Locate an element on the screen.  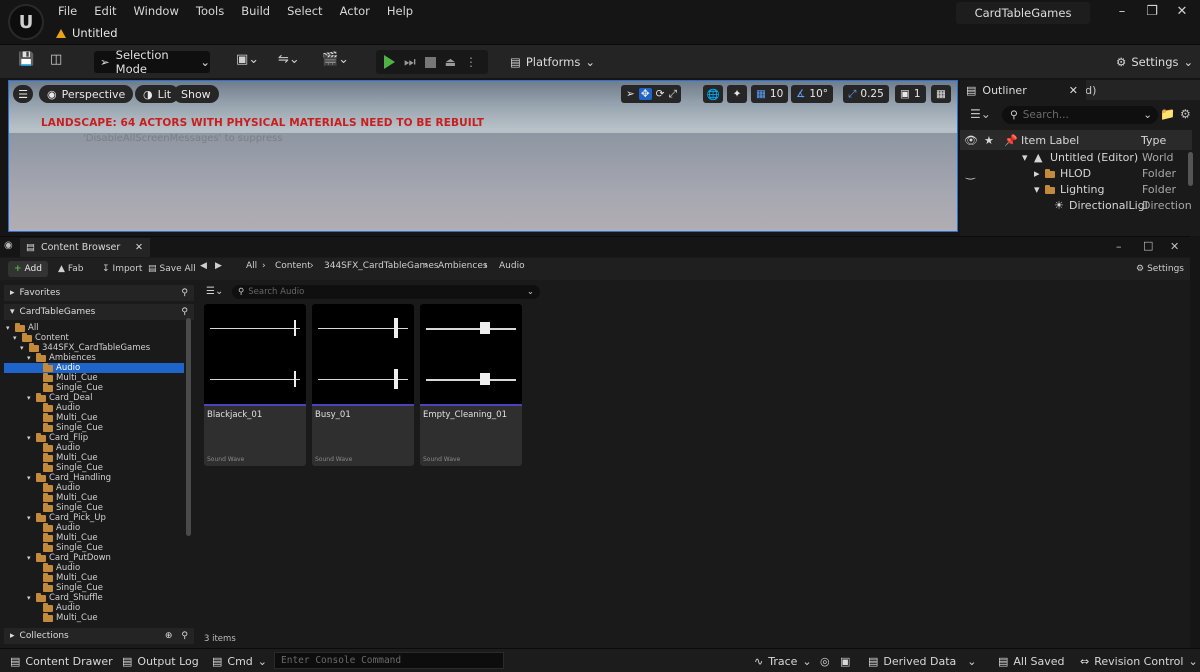
breadcrumb-content: Content is located at coordinates (293, 269).